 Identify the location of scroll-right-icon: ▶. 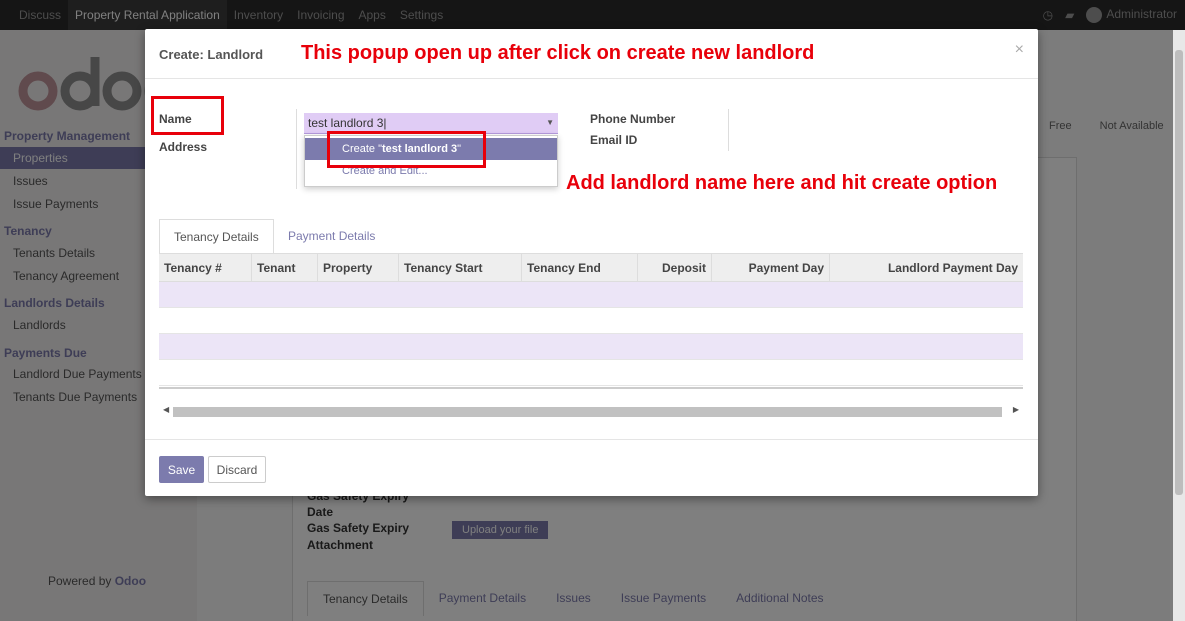
(1016, 409).